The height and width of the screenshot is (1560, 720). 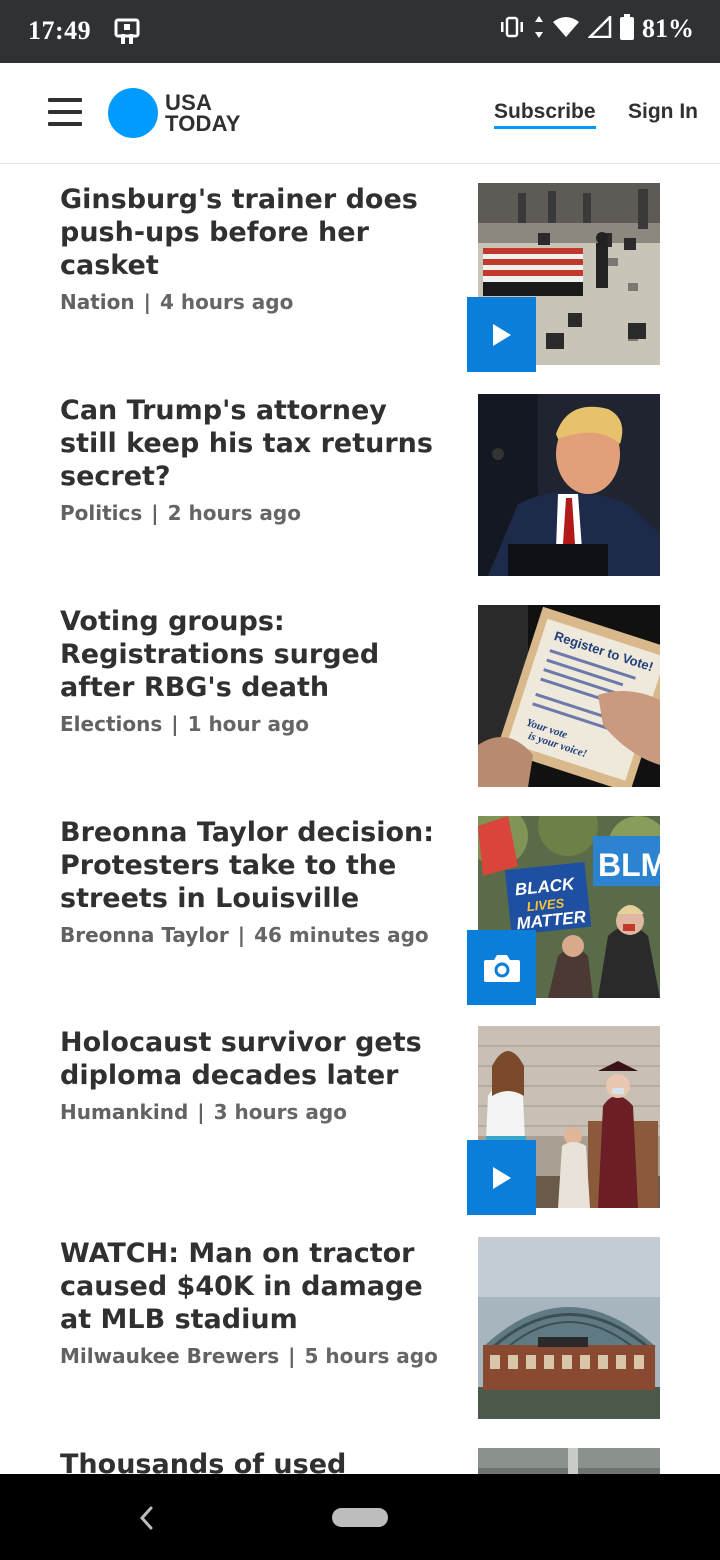 I want to click on back-chevron-icon, so click(x=146, y=1520).